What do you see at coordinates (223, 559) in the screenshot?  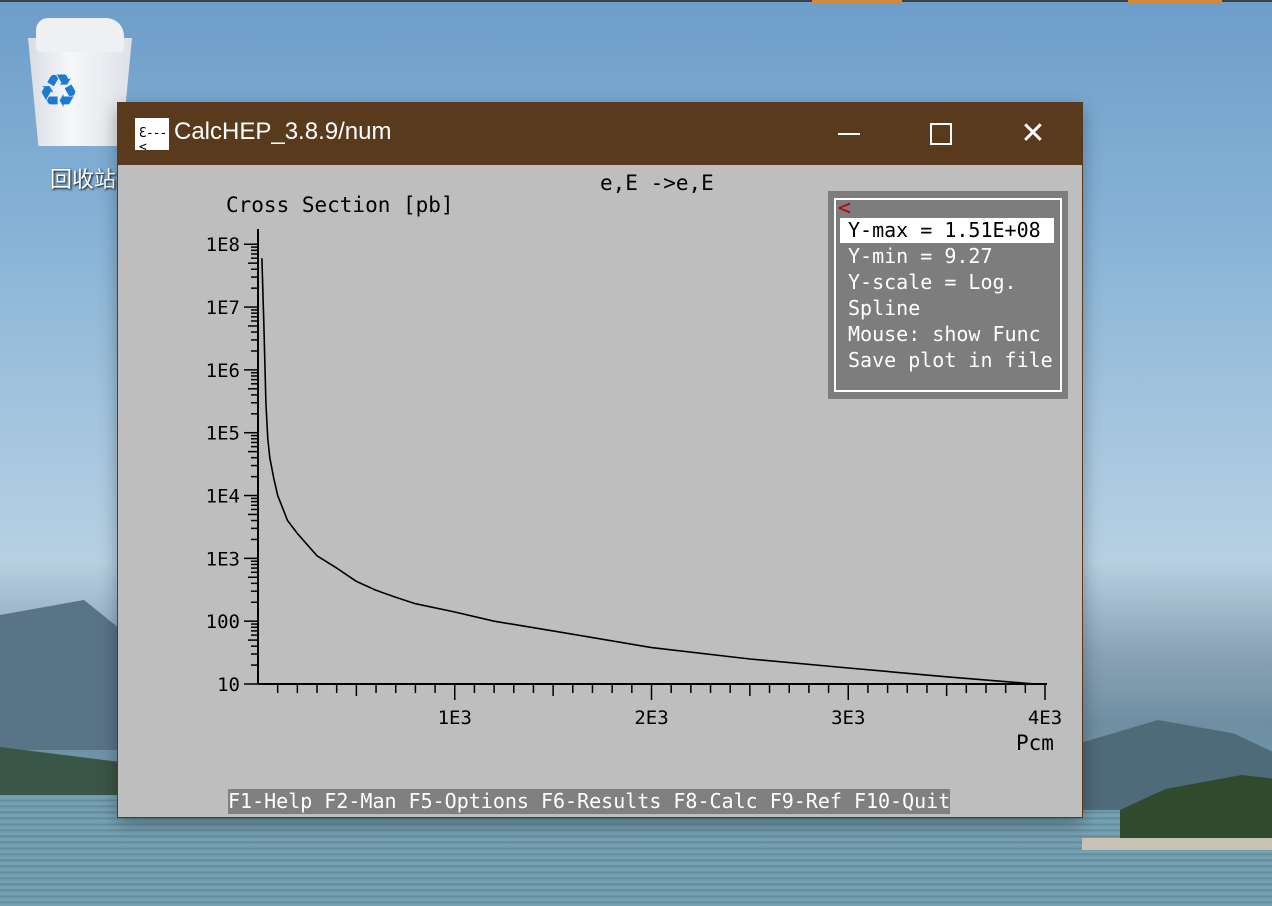 I see `y-tick-label: 1E3` at bounding box center [223, 559].